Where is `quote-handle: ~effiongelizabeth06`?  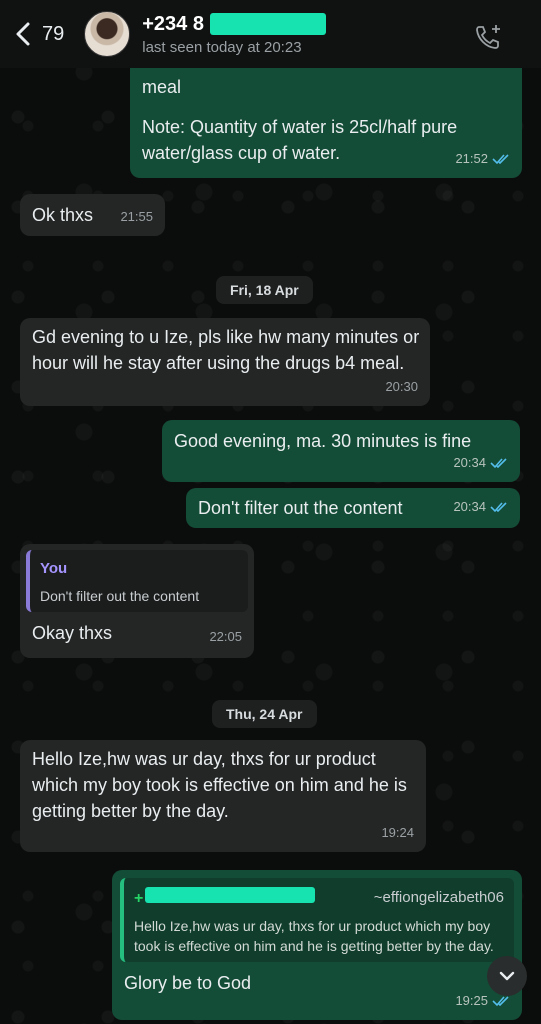
quote-handle: ~effiongelizabeth06 is located at coordinates (438, 897).